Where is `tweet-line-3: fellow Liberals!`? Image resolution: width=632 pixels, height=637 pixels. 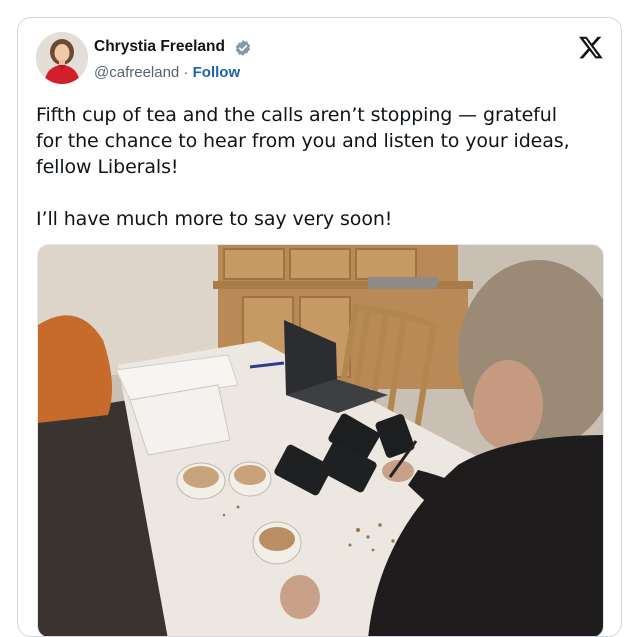
tweet-line-3: fellow Liberals! is located at coordinates (107, 167).